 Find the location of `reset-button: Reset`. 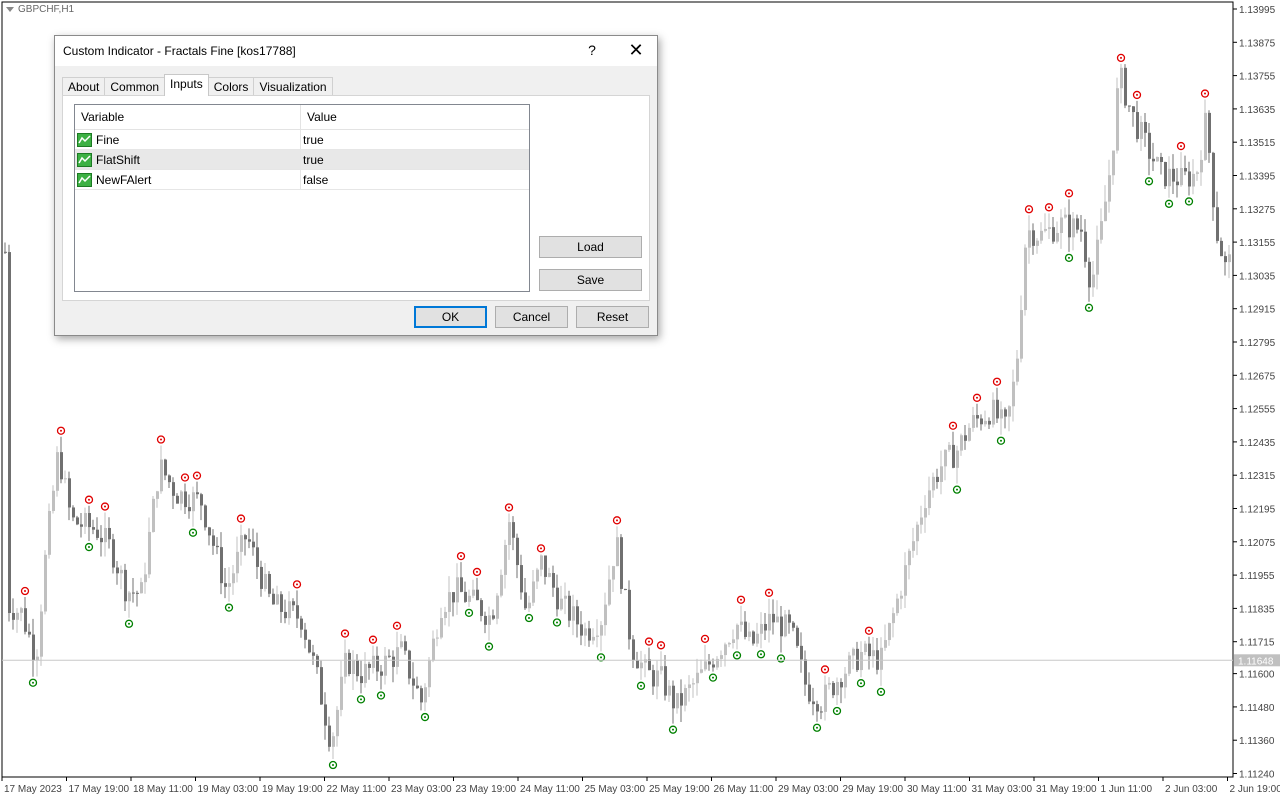

reset-button: Reset is located at coordinates (612, 317).